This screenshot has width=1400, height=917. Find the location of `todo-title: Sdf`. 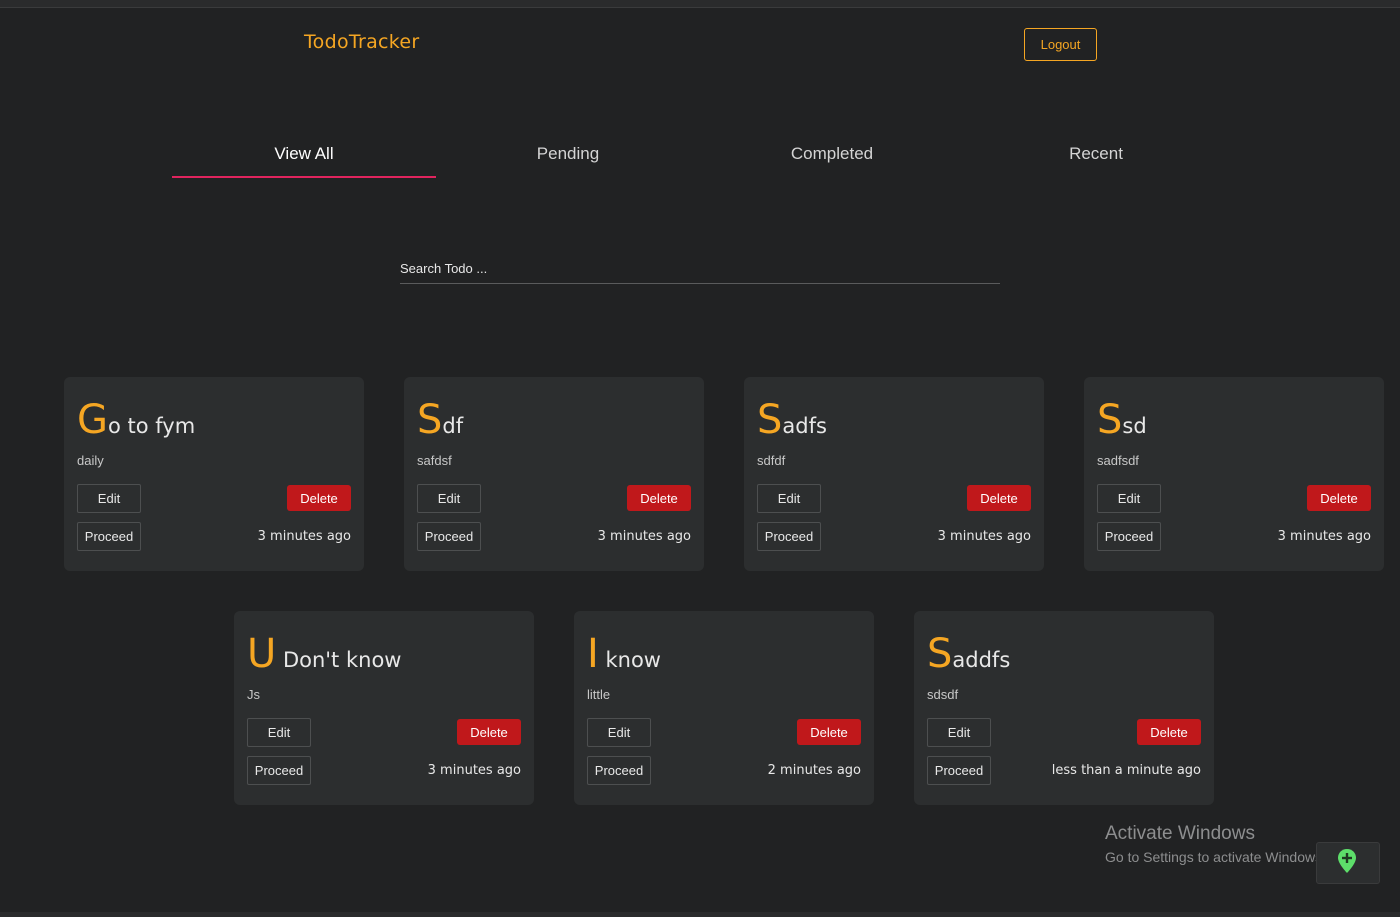

todo-title: Sdf is located at coordinates (440, 420).